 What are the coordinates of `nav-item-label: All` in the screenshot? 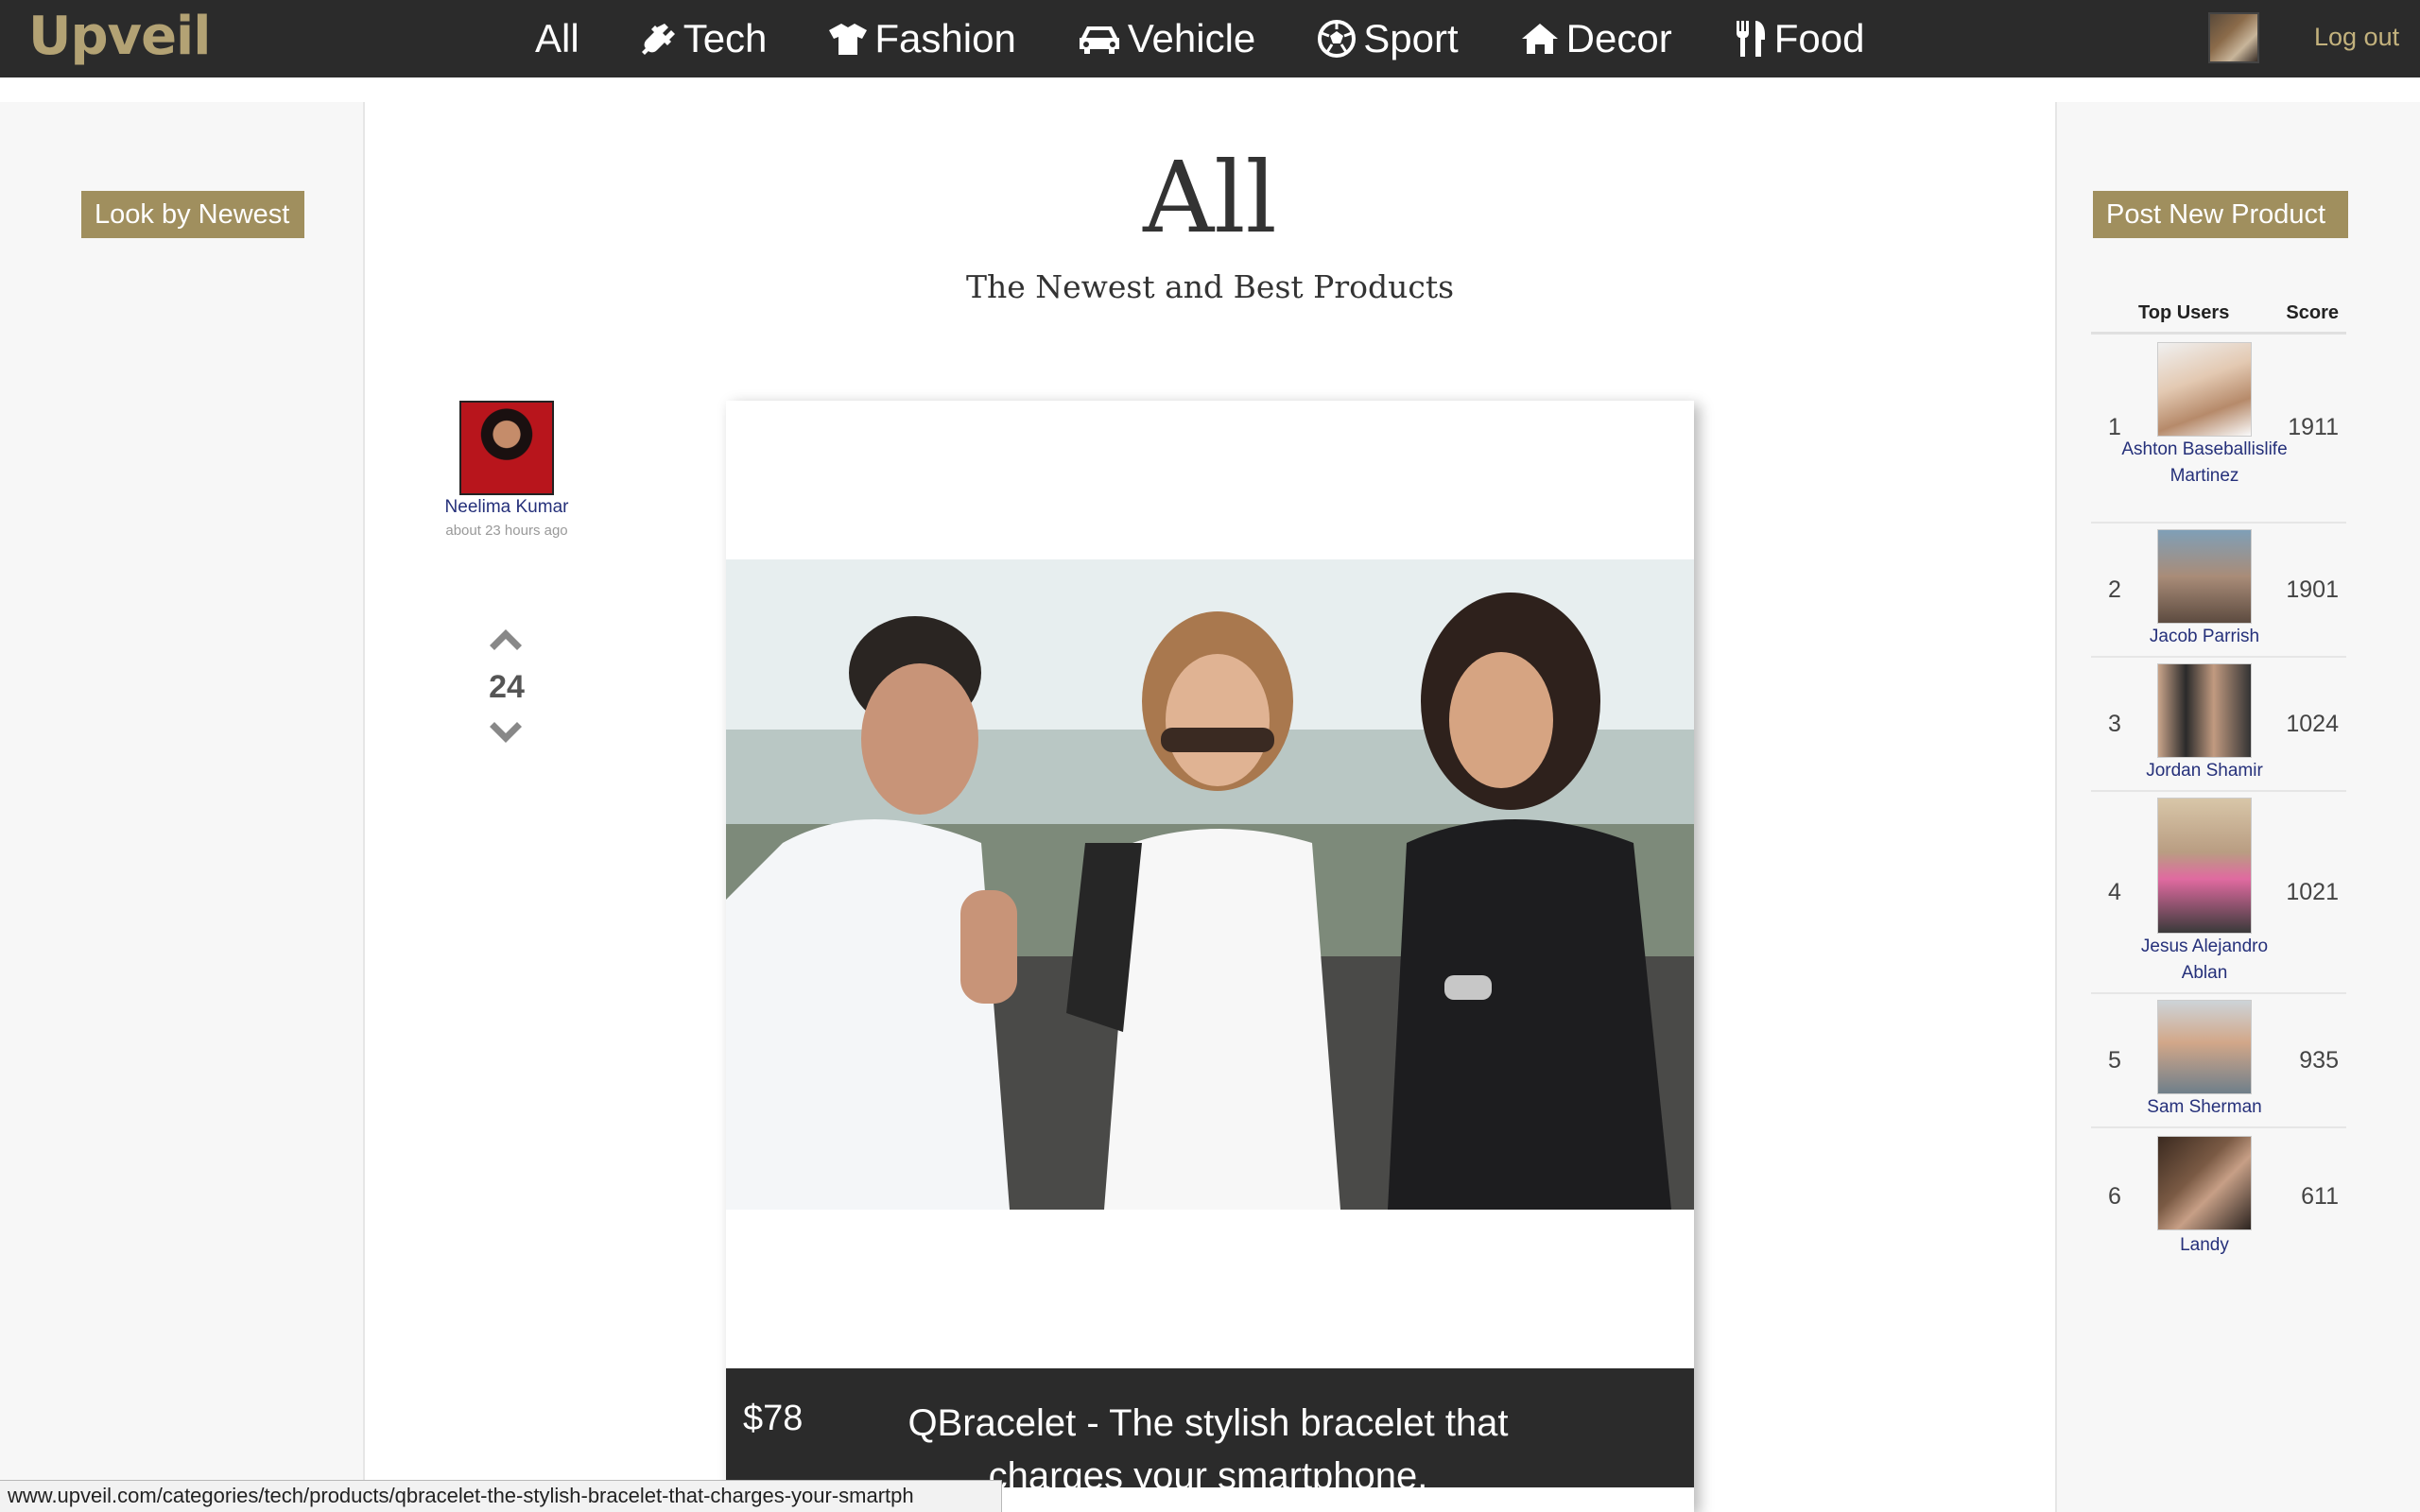 It's located at (557, 38).